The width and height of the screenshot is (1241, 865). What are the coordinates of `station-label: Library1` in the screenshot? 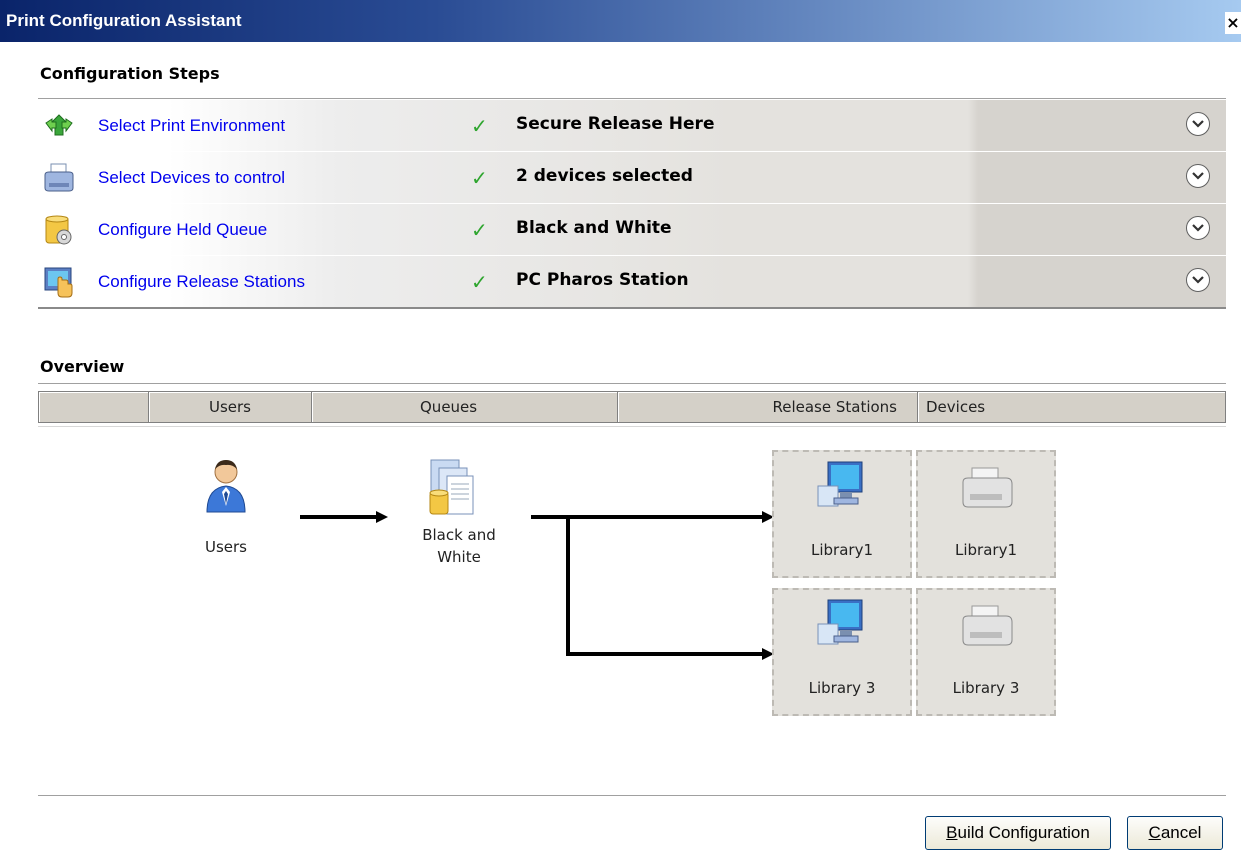 It's located at (842, 550).